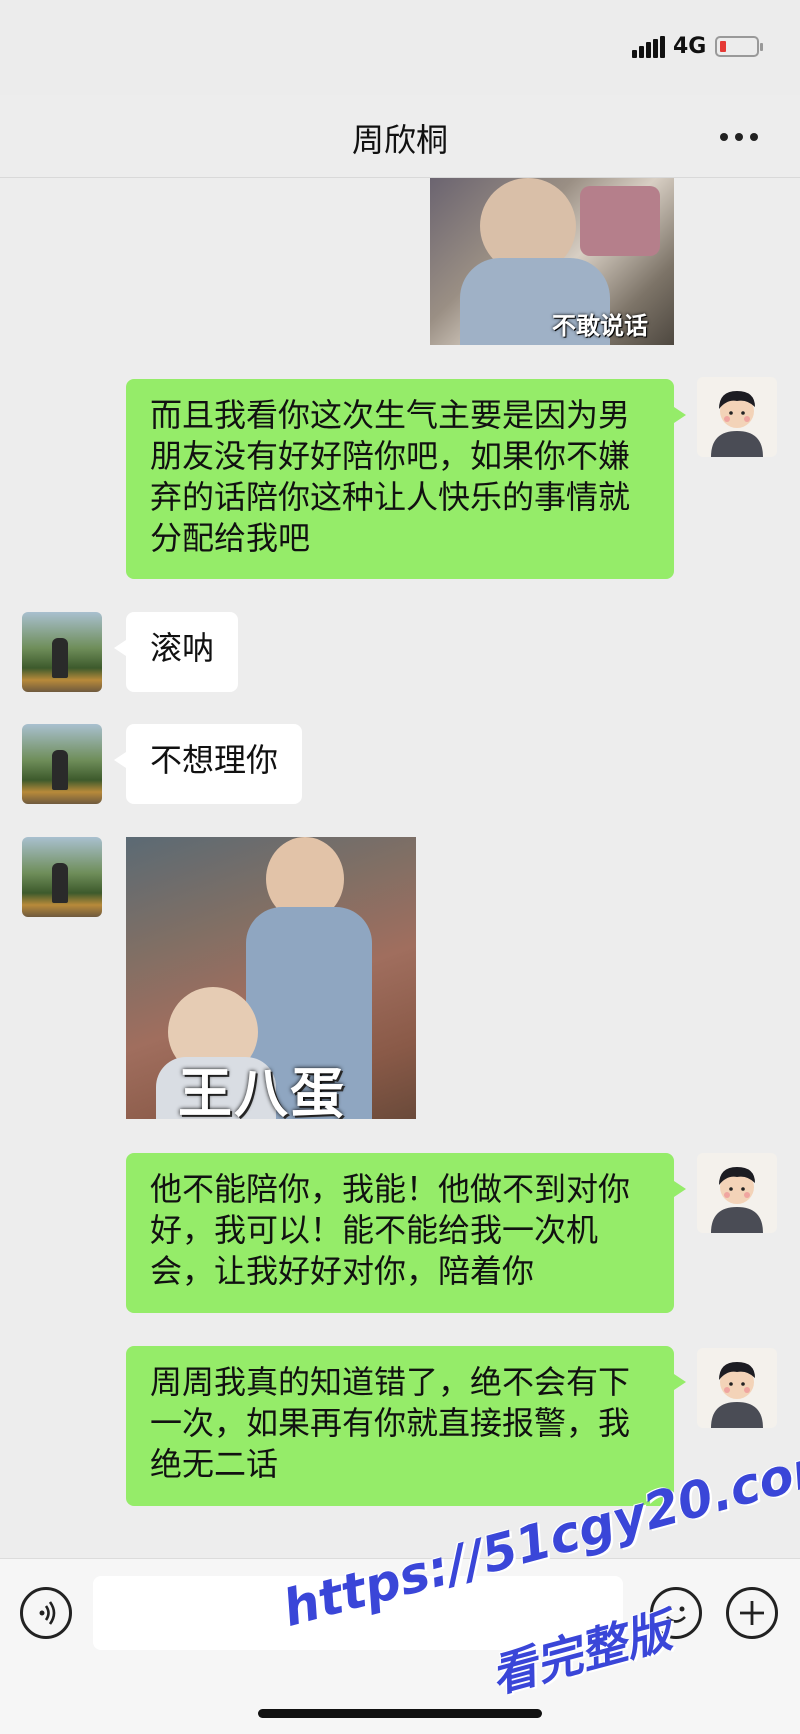  What do you see at coordinates (399, 140) in the screenshot?
I see `chat-title: 周欣桐` at bounding box center [399, 140].